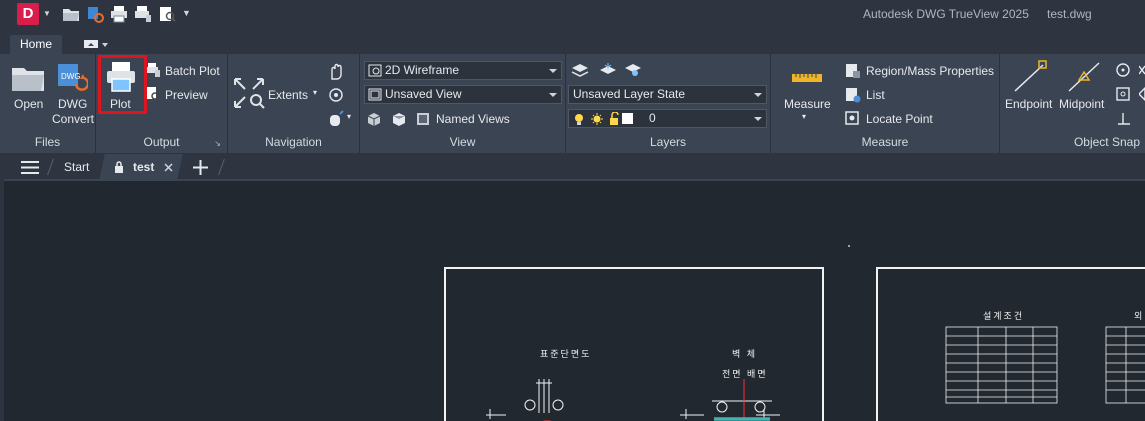  Describe the element at coordinates (294, 103) in the screenshot. I see `navigation-panel: Extents ▾ ▾ Navigation` at that location.